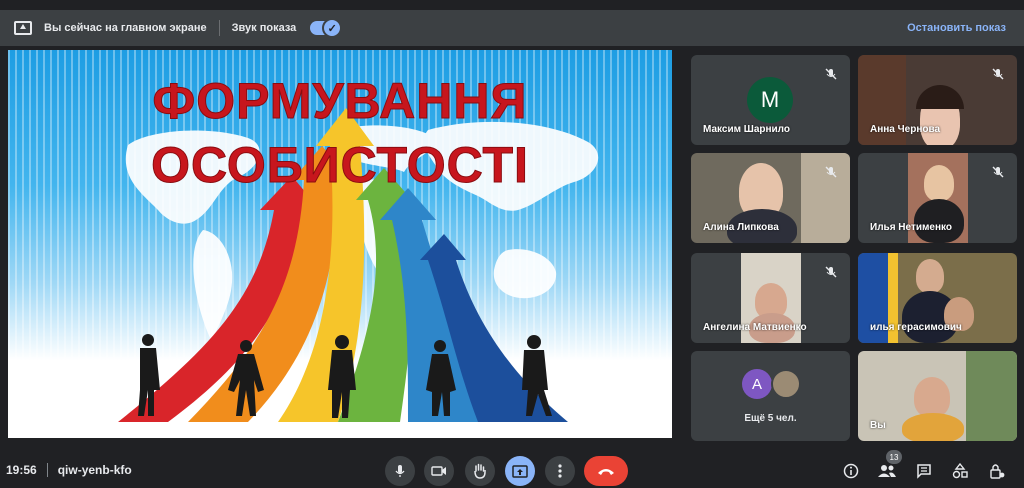 The width and height of the screenshot is (1024, 488). Describe the element at coordinates (911, 227) in the screenshot. I see `participant-name: Илья Нетименко` at that location.